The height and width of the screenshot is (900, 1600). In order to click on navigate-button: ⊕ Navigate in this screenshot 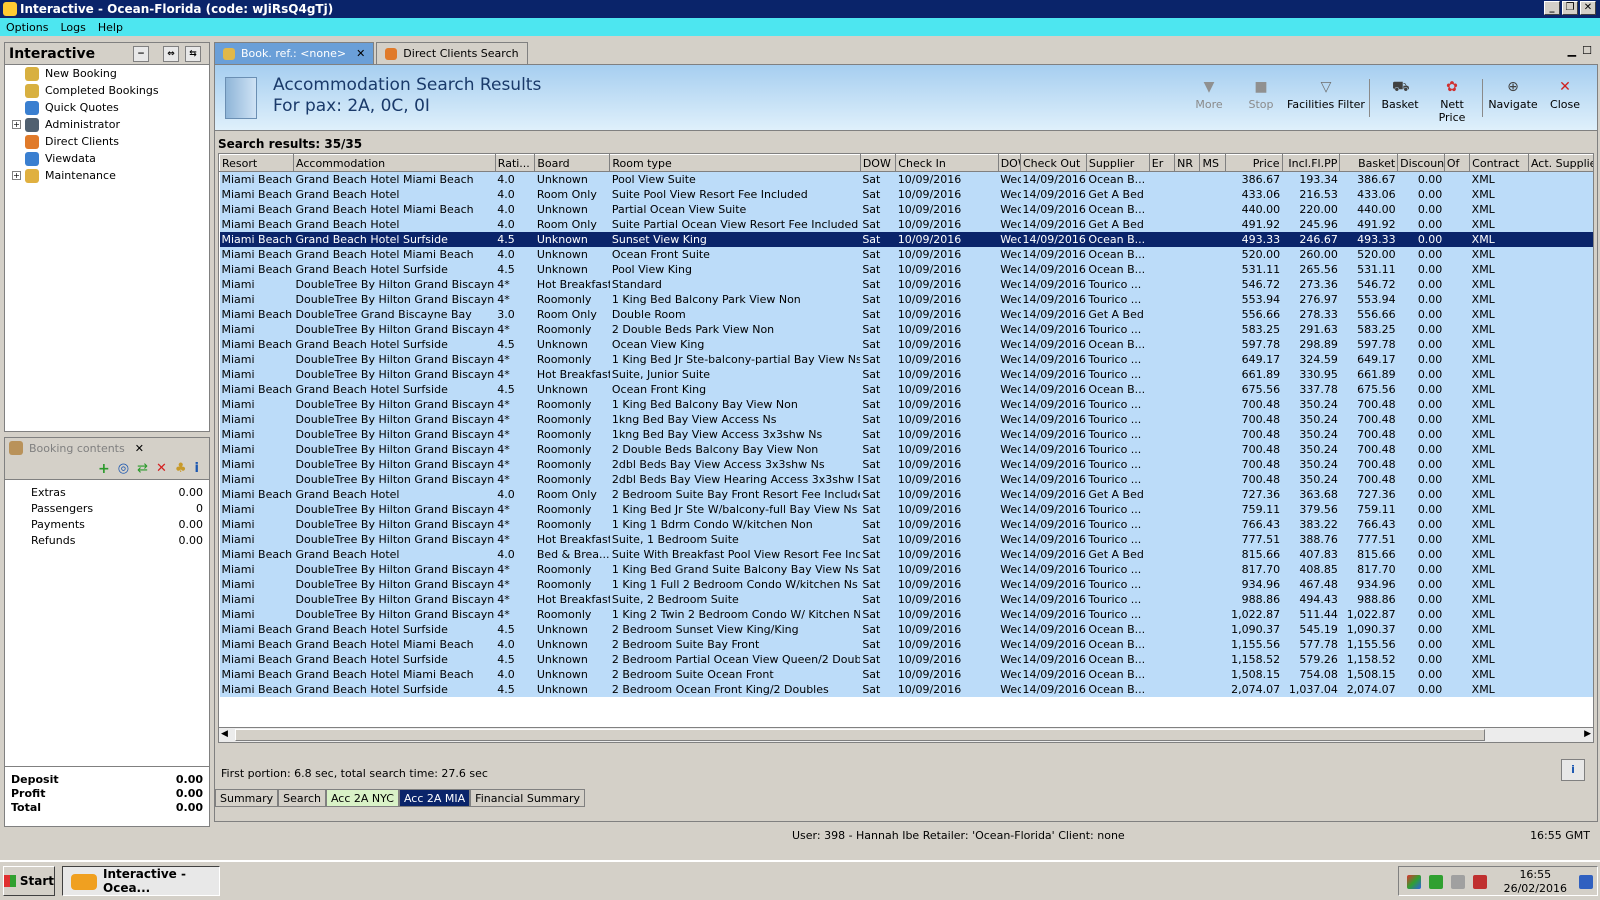, I will do `click(1513, 101)`.